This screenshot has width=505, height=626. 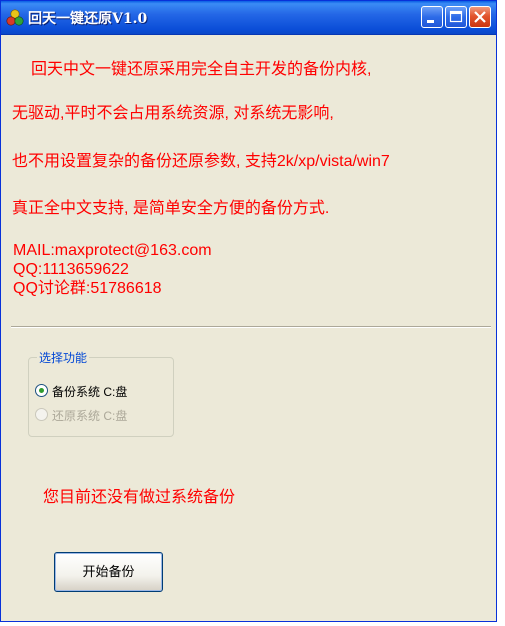 I want to click on radio-unselected-icon, so click(x=41, y=414).